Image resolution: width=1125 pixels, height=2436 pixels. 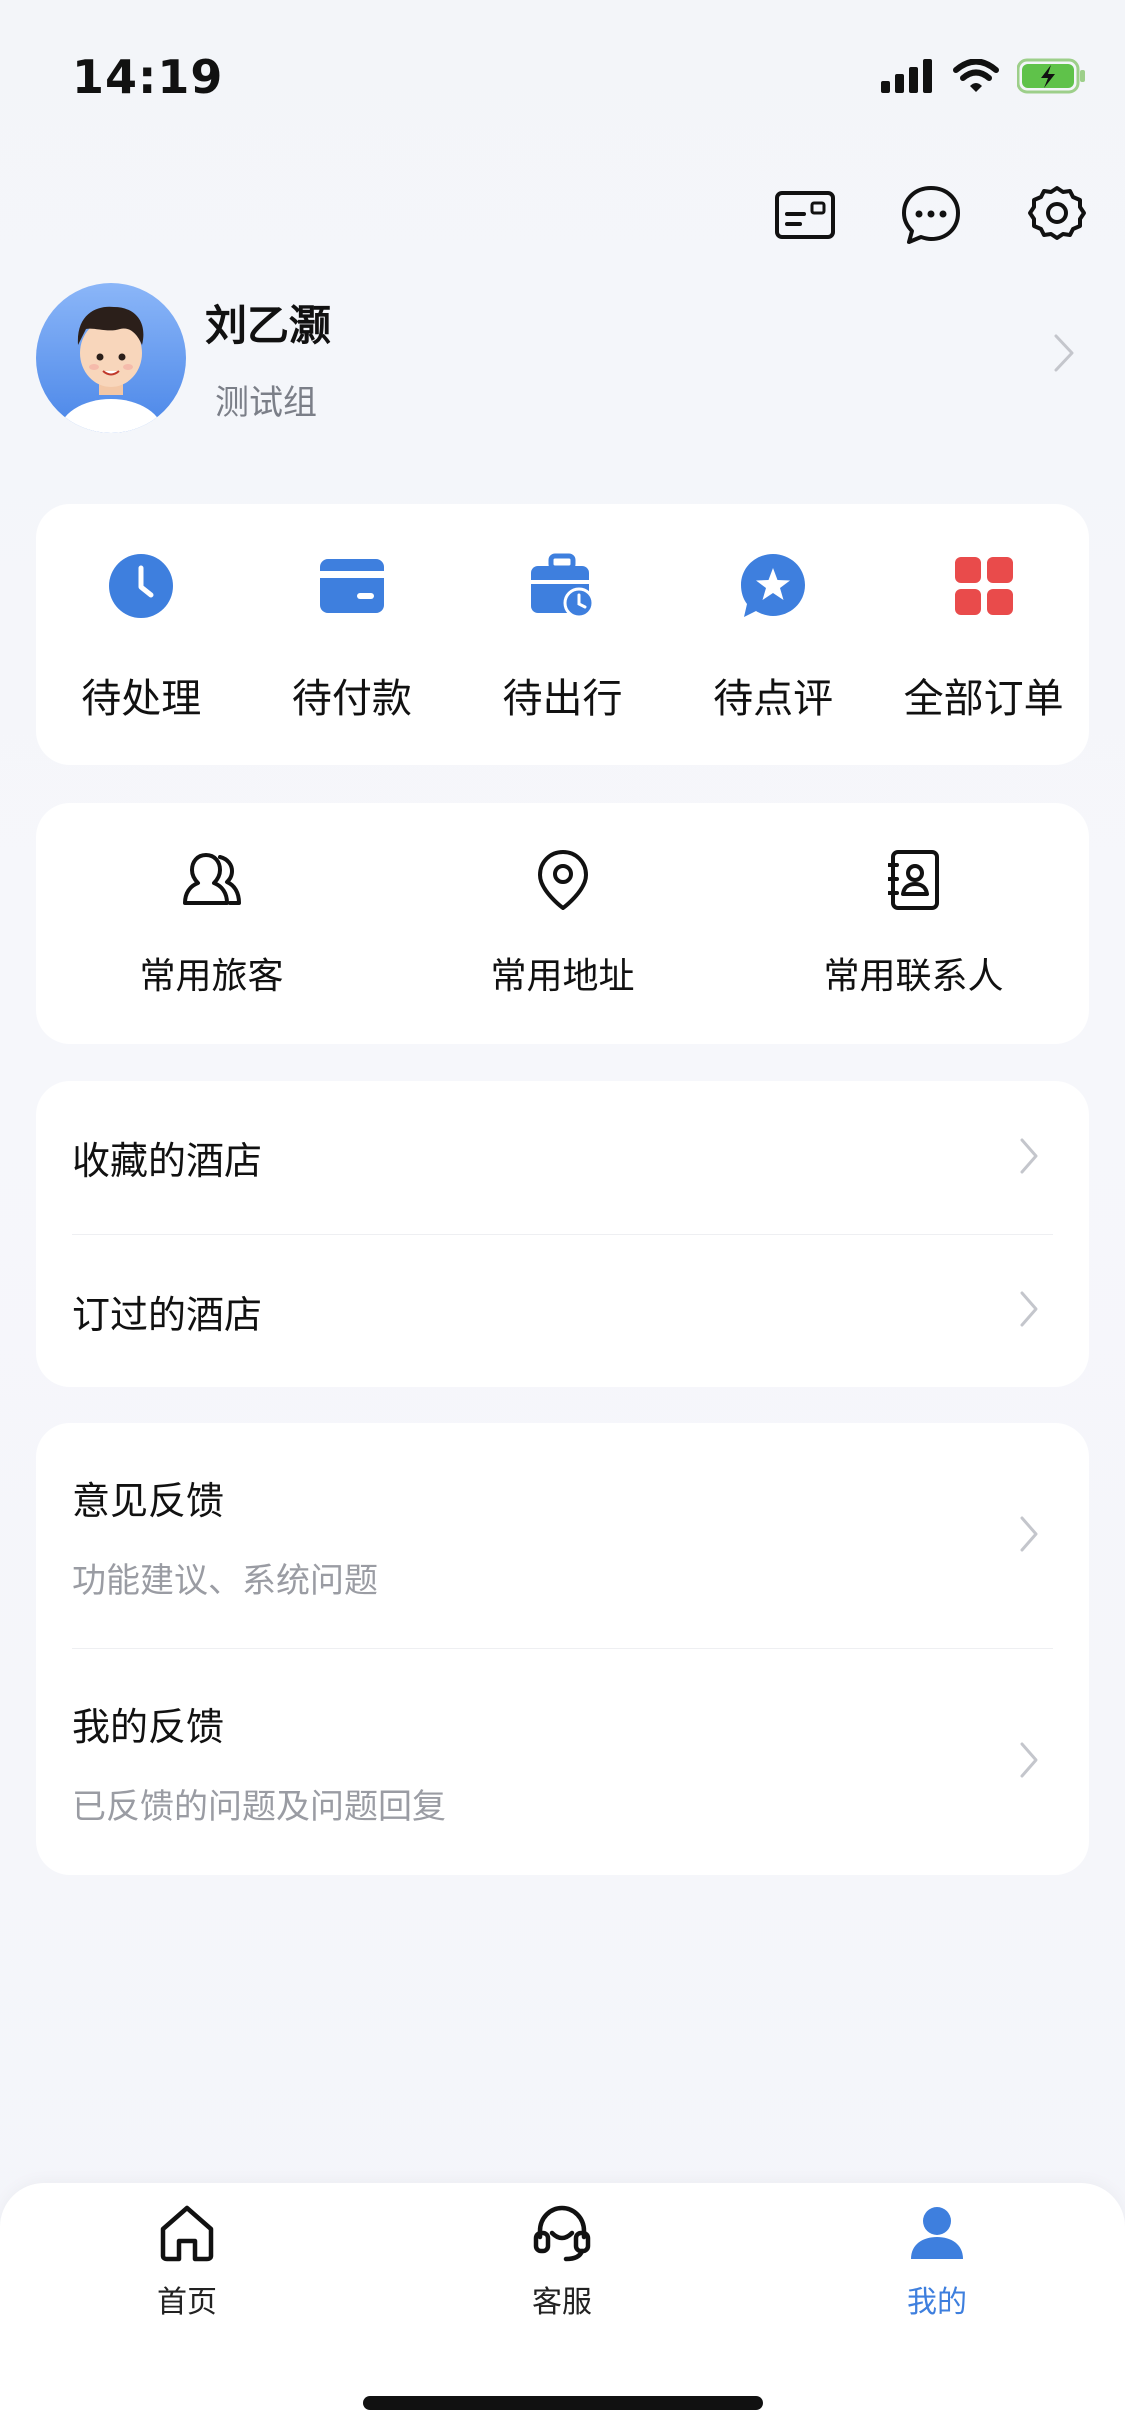 I want to click on profile-name: 刘乙灏, so click(x=268, y=325).